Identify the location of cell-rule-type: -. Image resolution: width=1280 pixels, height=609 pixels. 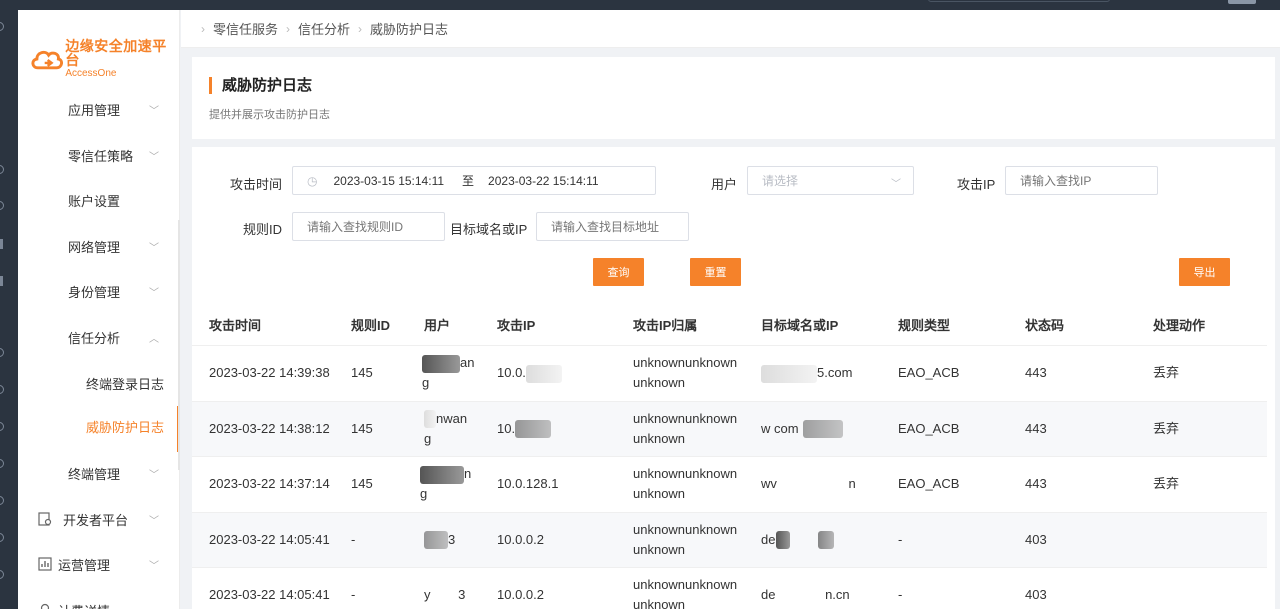
(900, 539).